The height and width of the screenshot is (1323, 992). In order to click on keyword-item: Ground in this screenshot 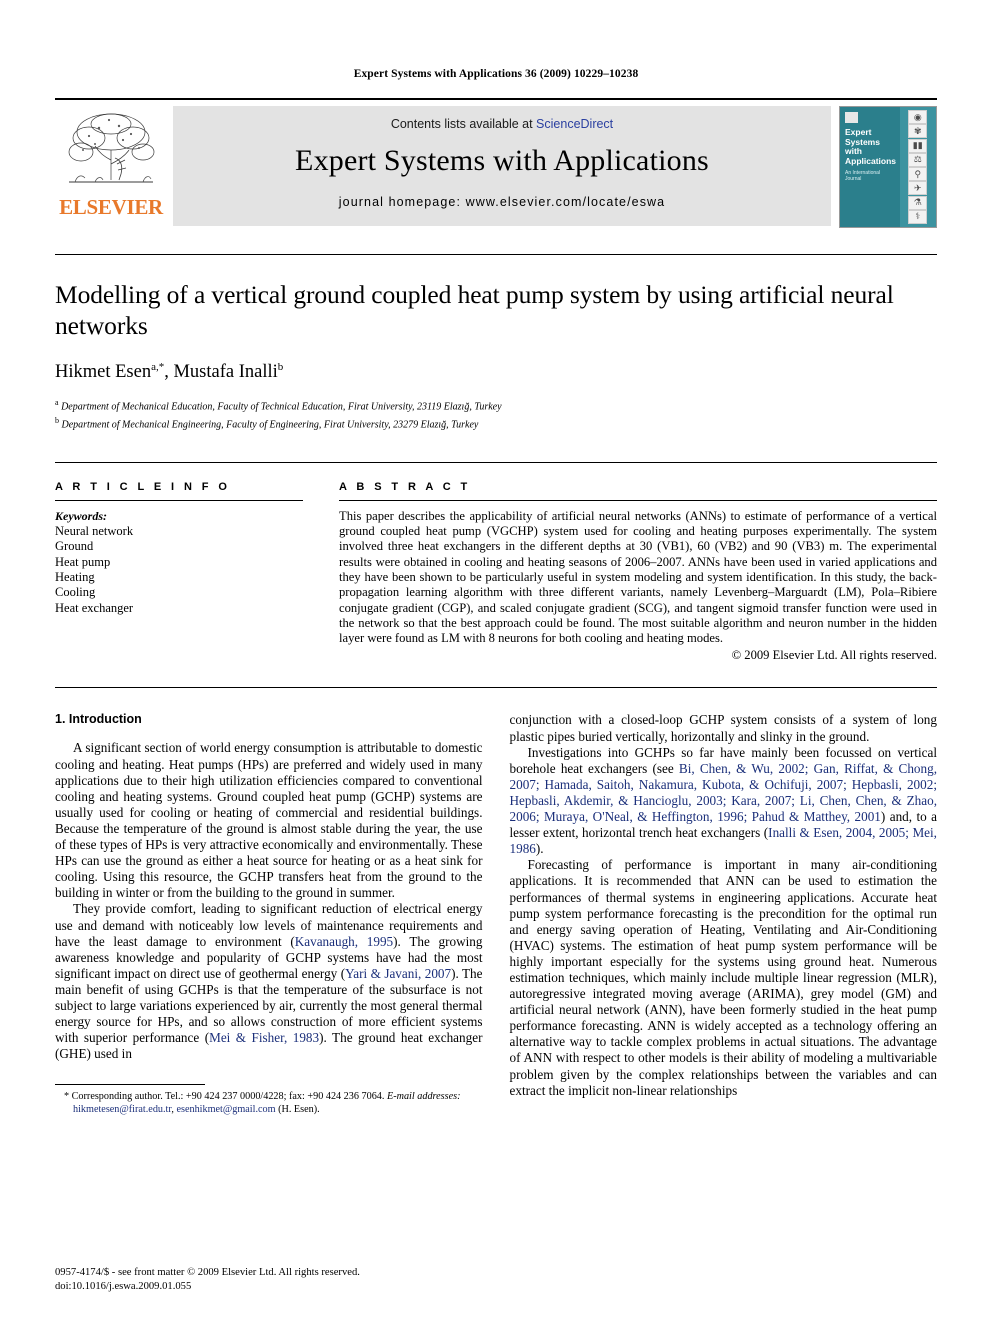, I will do `click(74, 546)`.